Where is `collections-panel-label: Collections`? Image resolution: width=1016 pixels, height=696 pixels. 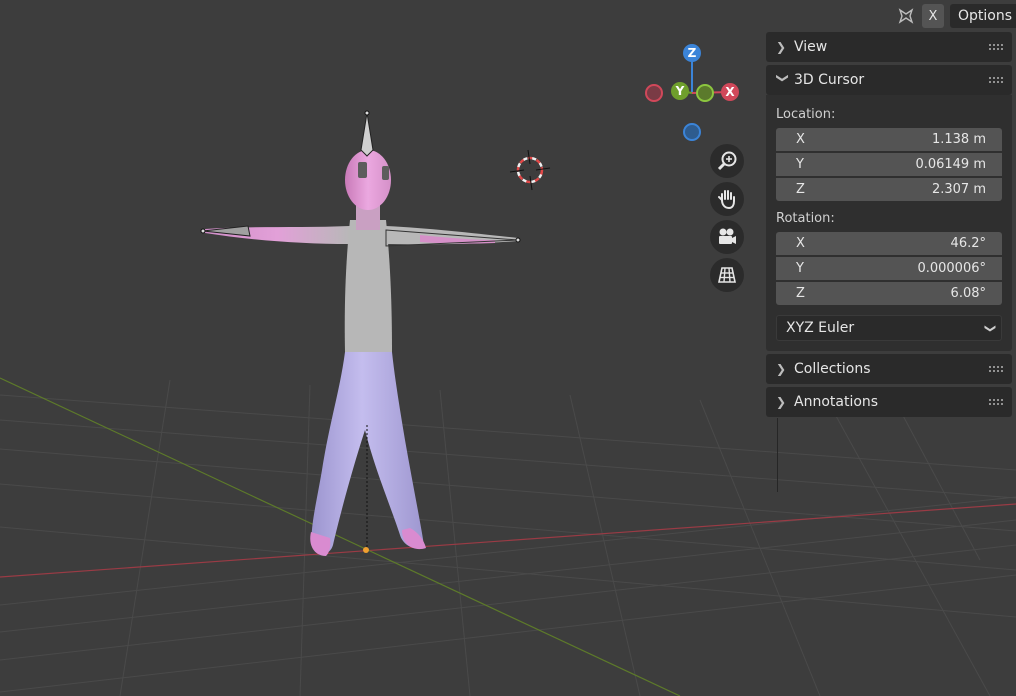
collections-panel-label: Collections is located at coordinates (832, 369).